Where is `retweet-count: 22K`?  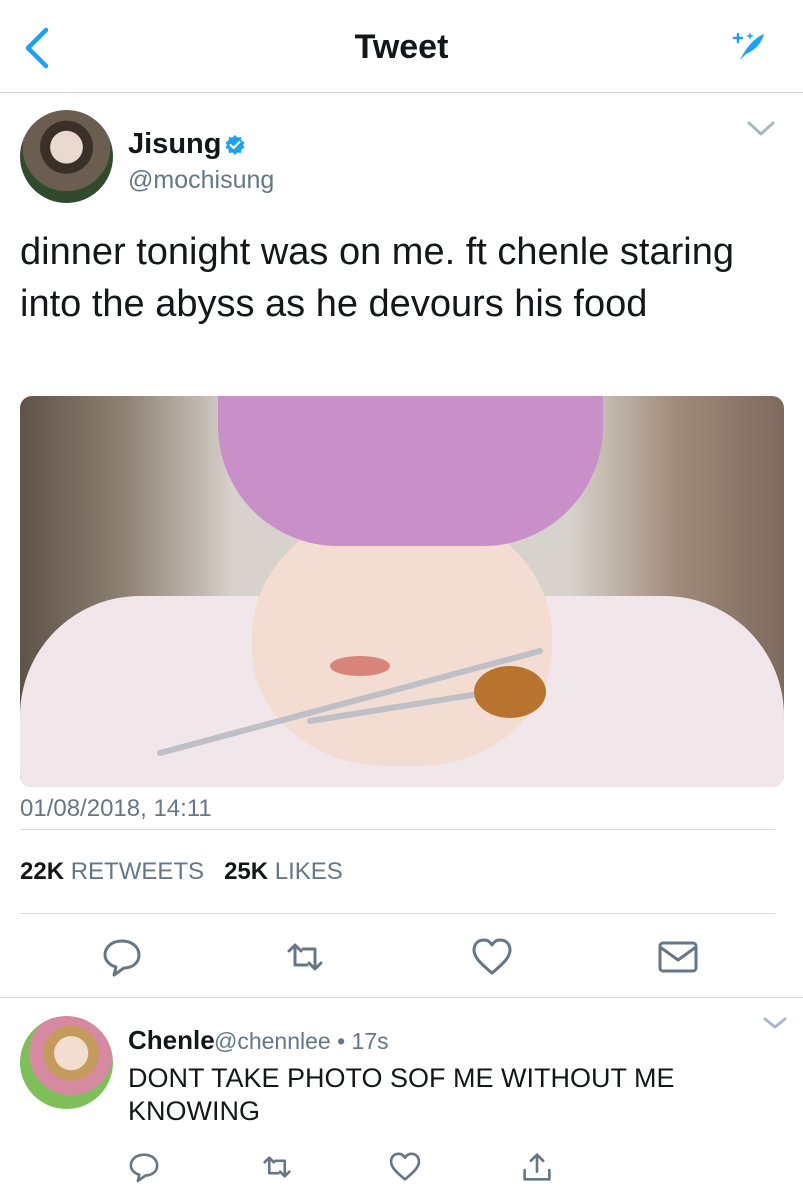
retweet-count: 22K is located at coordinates (42, 871).